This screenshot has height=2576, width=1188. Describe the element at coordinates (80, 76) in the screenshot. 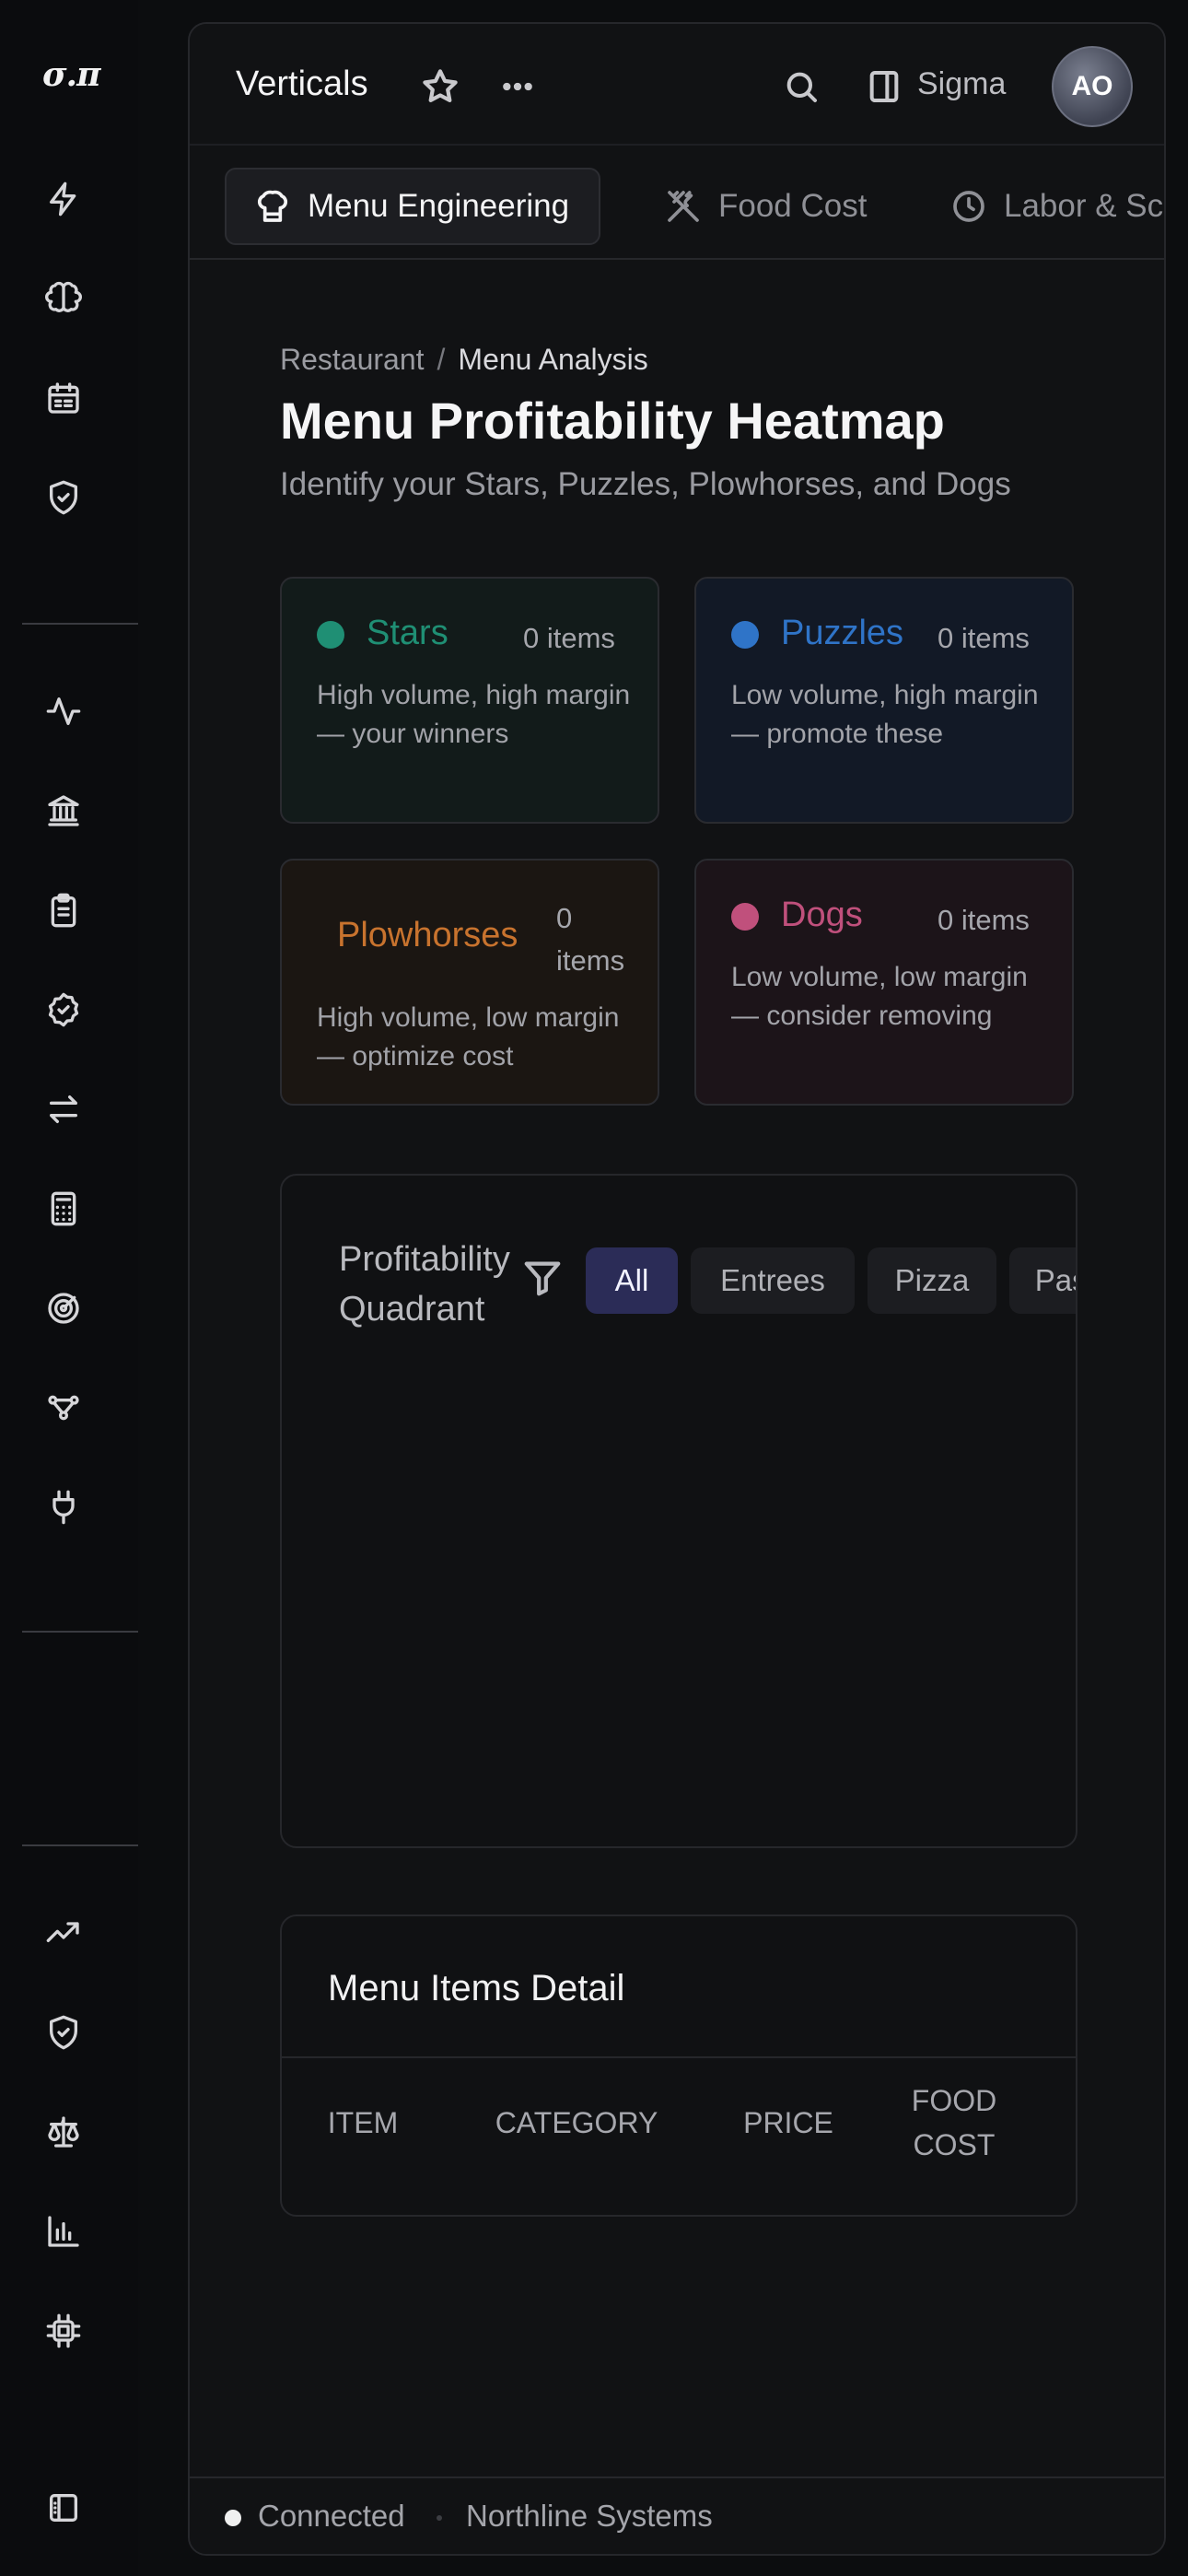

I see `app-logo: σ.π` at that location.